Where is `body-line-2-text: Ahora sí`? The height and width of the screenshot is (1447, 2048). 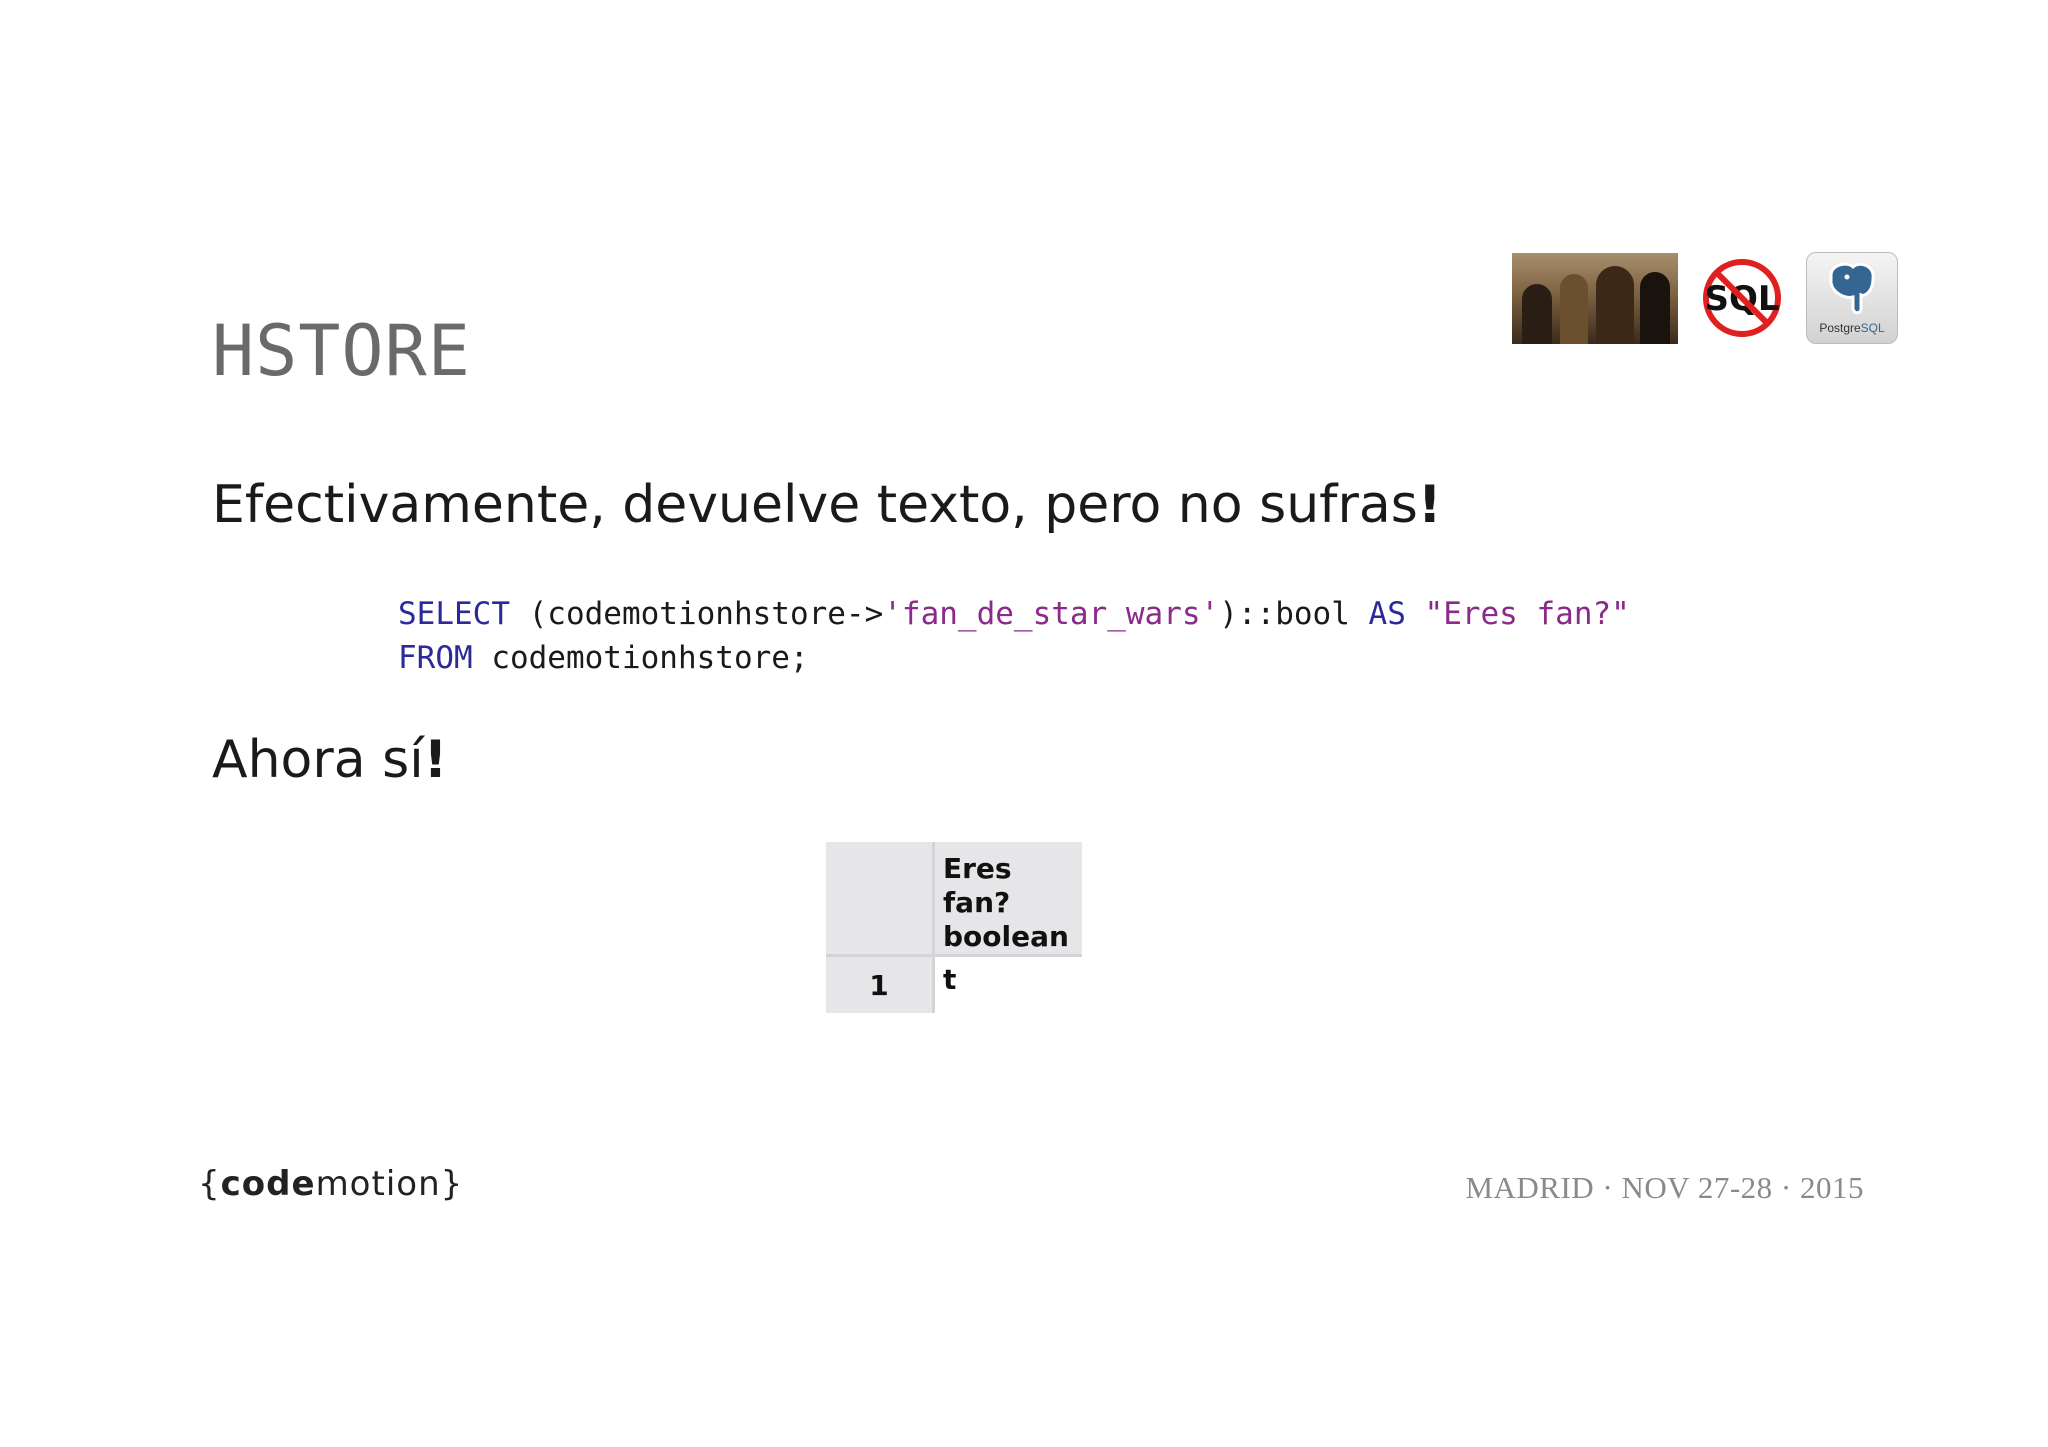 body-line-2-text: Ahora sí is located at coordinates (318, 760).